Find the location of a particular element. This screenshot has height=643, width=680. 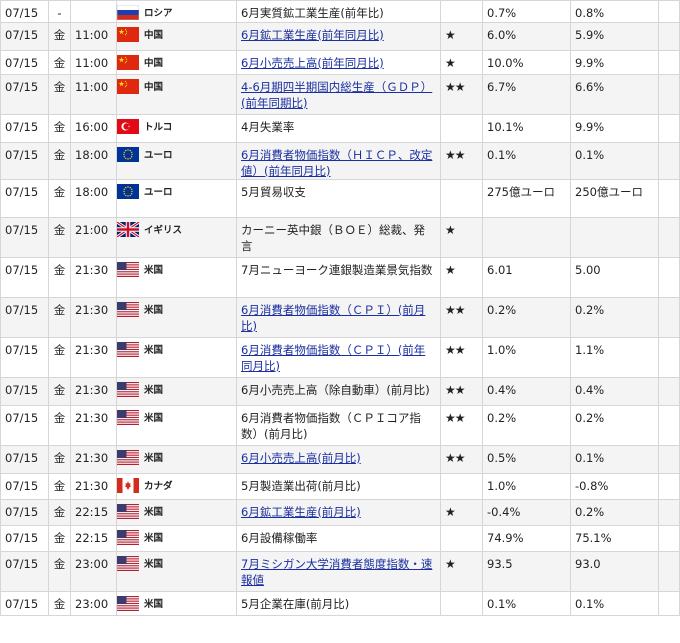

event-label: 5月貿易収支 is located at coordinates (273, 192).